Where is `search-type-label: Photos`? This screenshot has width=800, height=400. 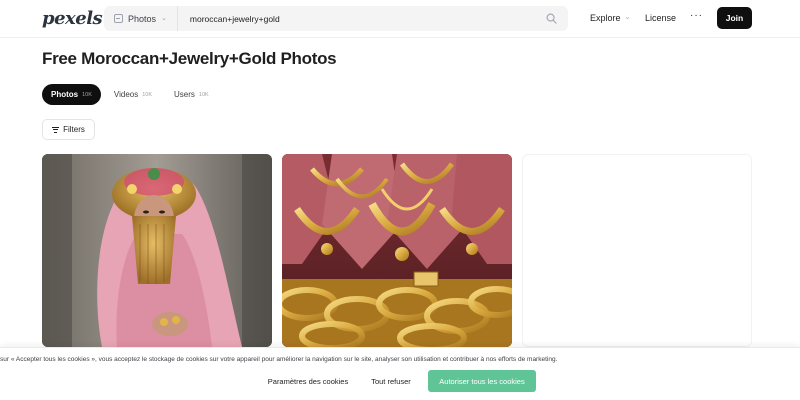
search-type-label: Photos is located at coordinates (142, 18).